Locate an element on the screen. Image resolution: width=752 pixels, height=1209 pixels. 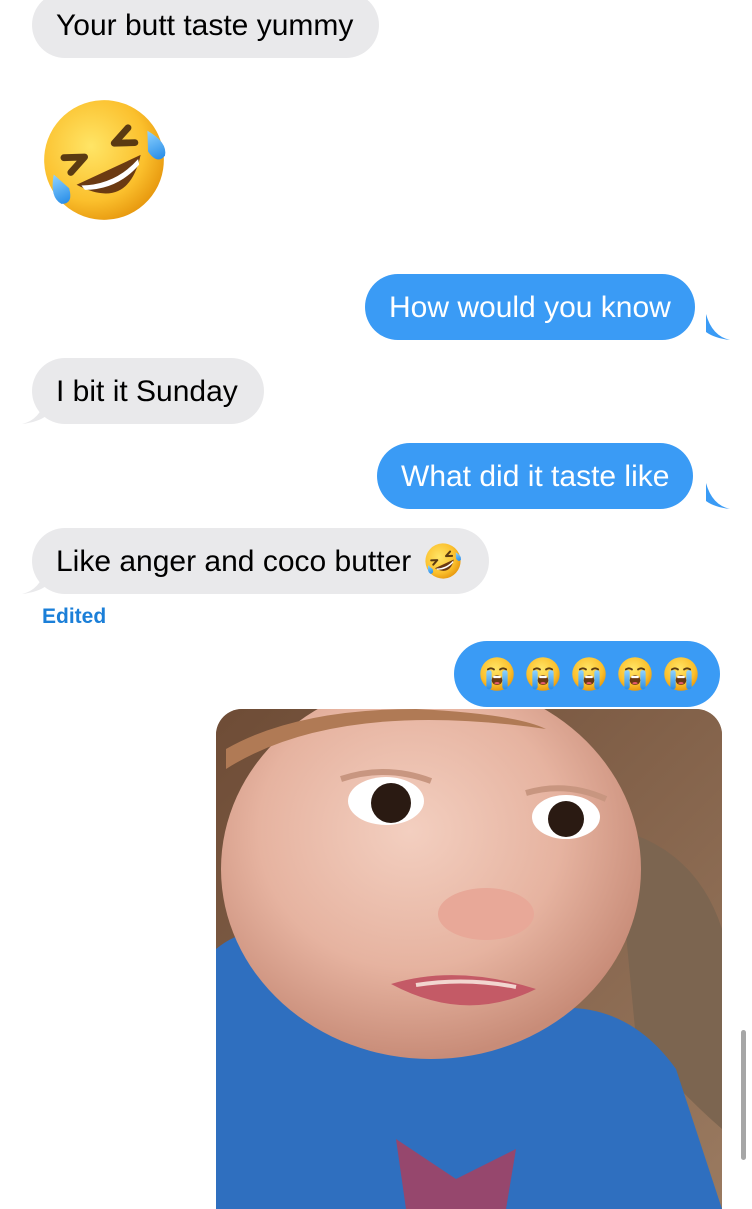
message-text: How would you know is located at coordinates (530, 307).